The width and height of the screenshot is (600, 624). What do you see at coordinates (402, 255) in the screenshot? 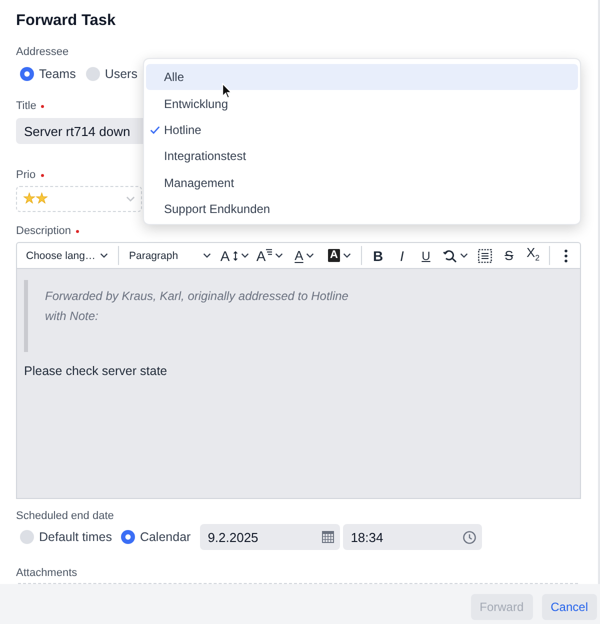
I see `italic-button: I` at bounding box center [402, 255].